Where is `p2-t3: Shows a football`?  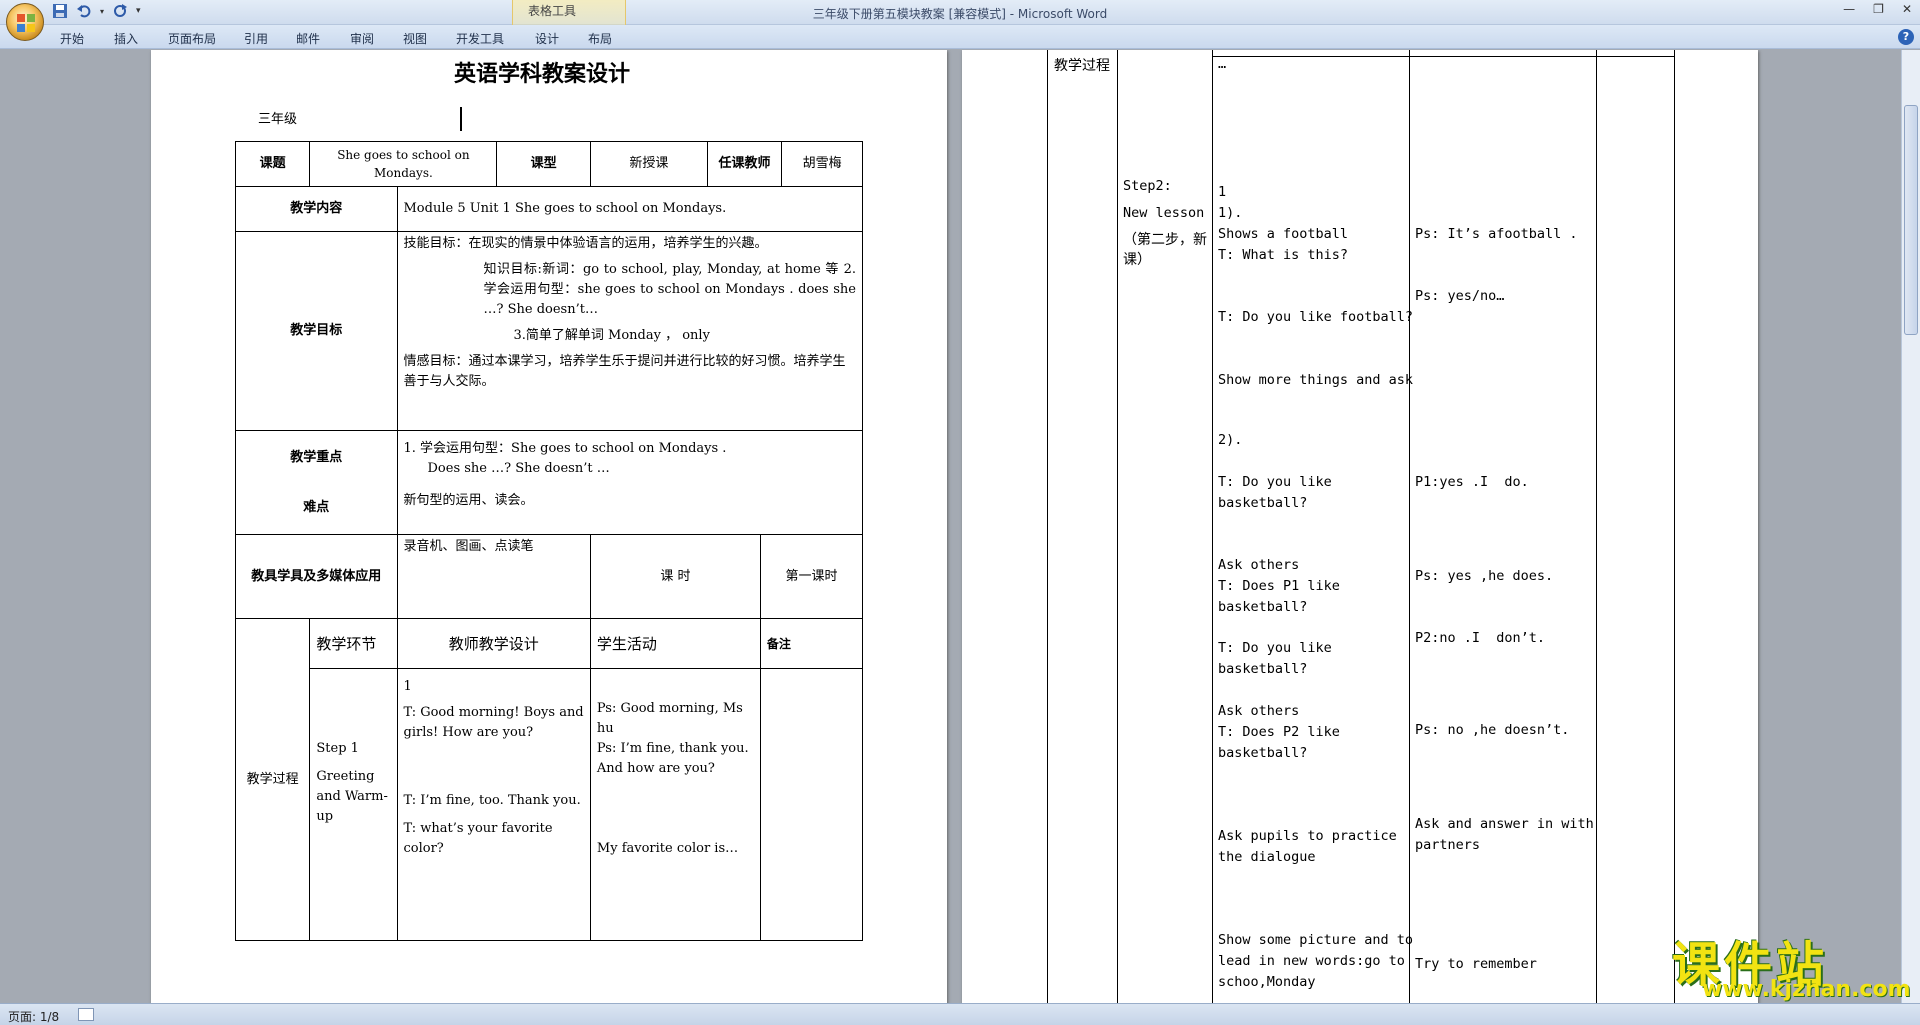
p2-t3: Shows a football is located at coordinates (1283, 234).